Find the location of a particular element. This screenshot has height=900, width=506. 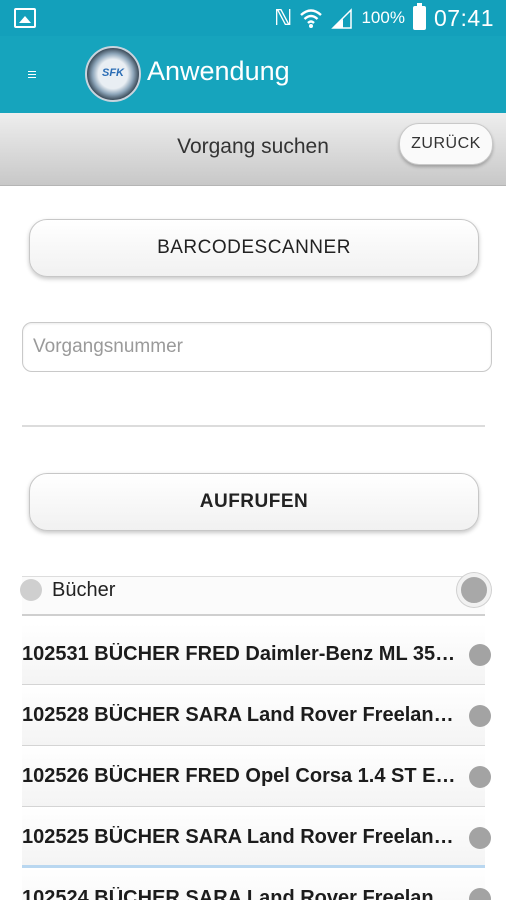

nfc-icon: ℕ is located at coordinates (283, 17).